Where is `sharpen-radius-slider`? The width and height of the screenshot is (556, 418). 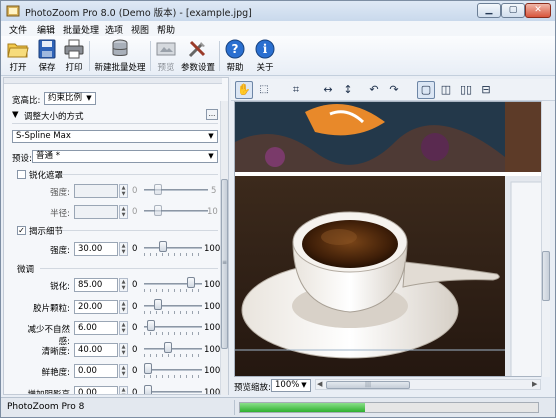
sharpen-radius-slider is located at coordinates (158, 210).